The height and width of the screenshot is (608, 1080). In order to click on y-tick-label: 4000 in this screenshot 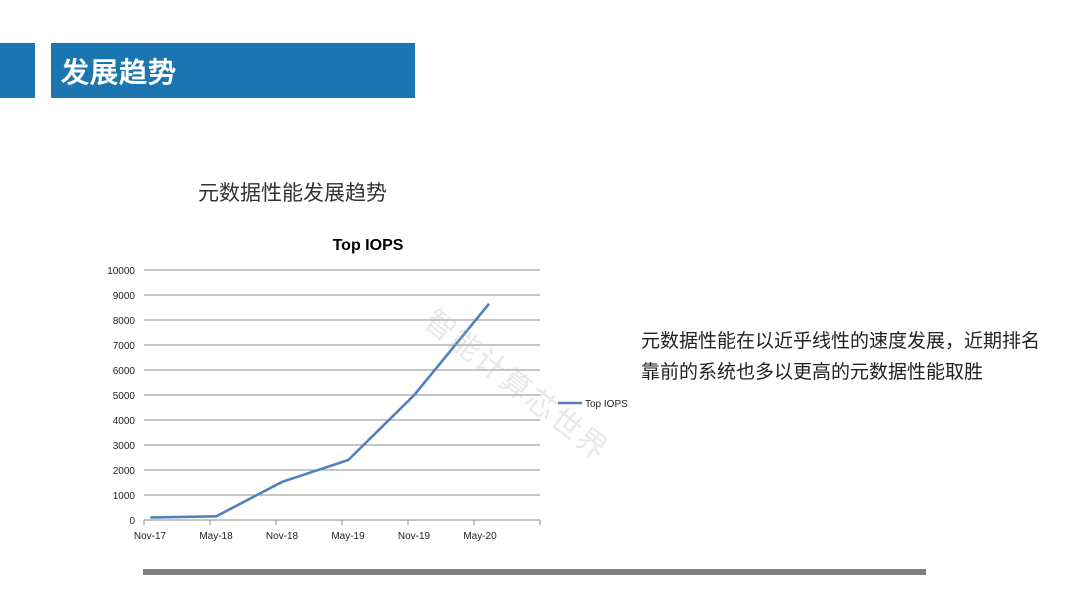, I will do `click(124, 421)`.